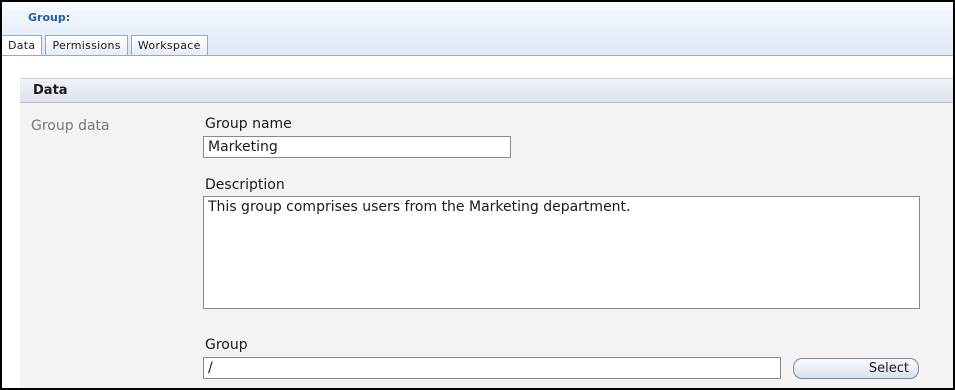 Image resolution: width=955 pixels, height=390 pixels. What do you see at coordinates (248, 124) in the screenshot?
I see `group-name-label: Group name` at bounding box center [248, 124].